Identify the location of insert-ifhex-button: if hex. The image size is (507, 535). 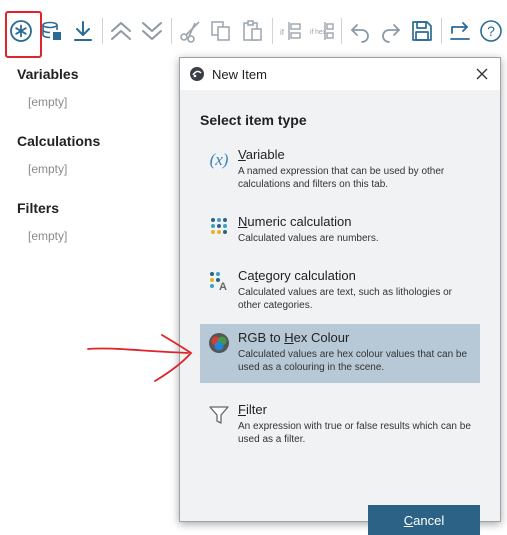
(322, 31).